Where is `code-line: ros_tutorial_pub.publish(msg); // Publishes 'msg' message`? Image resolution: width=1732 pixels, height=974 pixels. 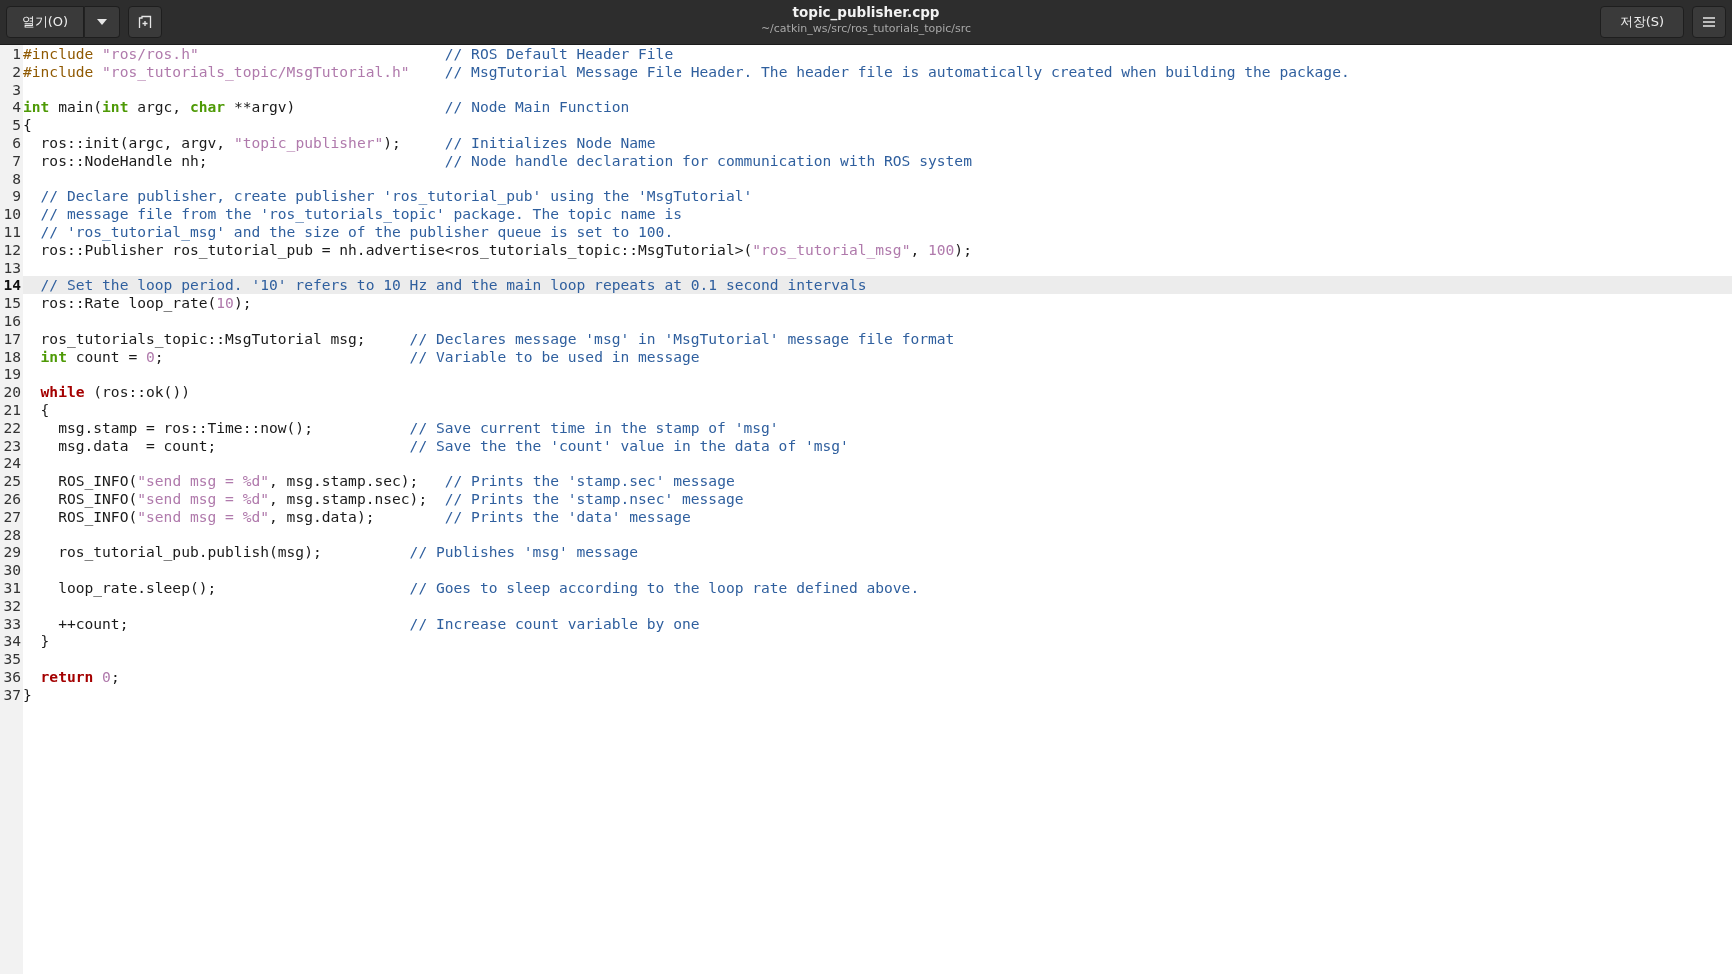 code-line: ros_tutorial_pub.publish(msg); // Publishes 'msg' message is located at coordinates (348, 552).